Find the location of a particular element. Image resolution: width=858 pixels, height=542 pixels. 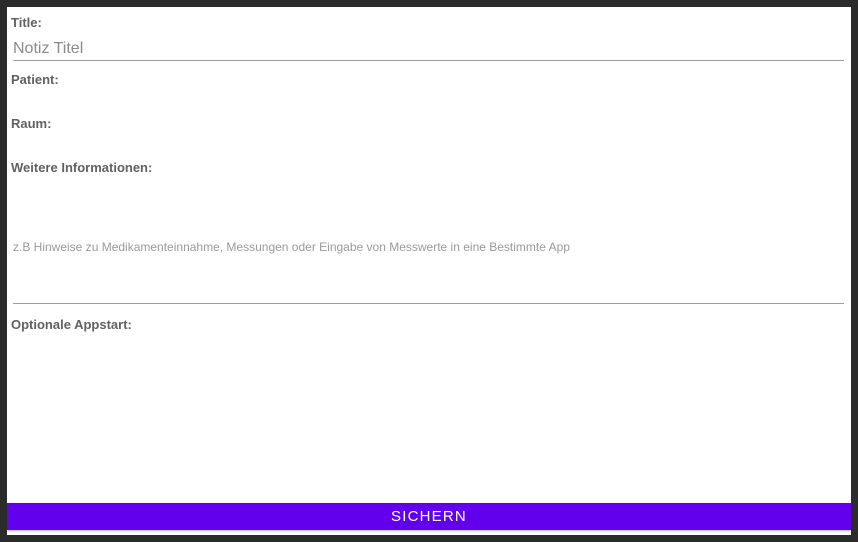

app-start-label: Optionale Appstart: is located at coordinates (71, 324).